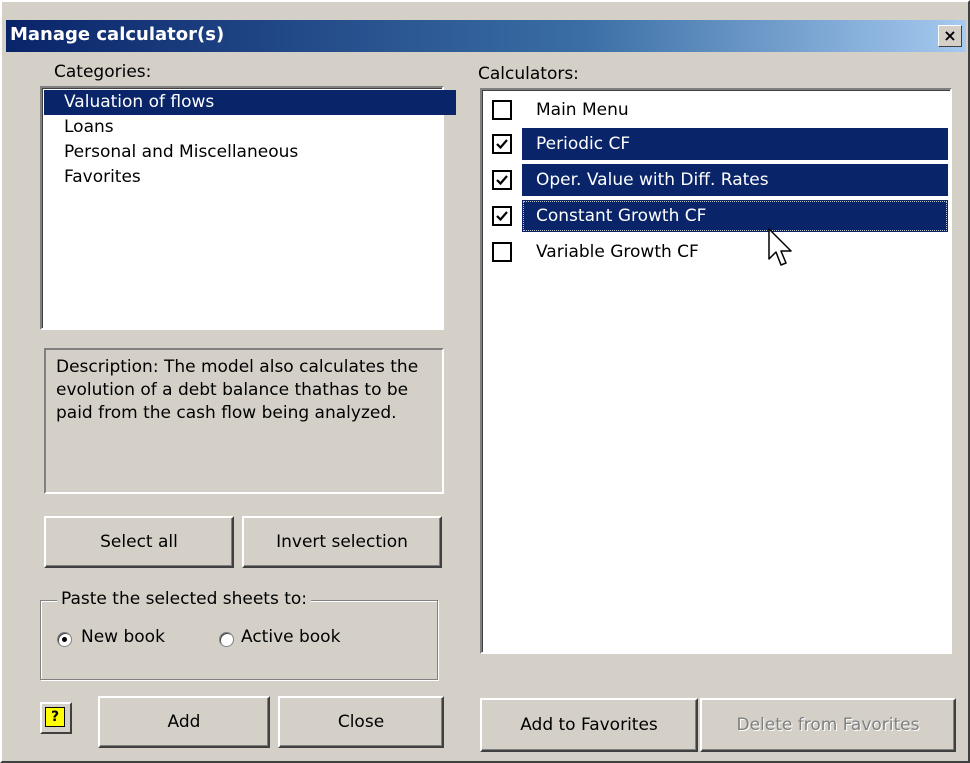  What do you see at coordinates (735, 216) in the screenshot?
I see `calculator-item-label: Constant Growth CF` at bounding box center [735, 216].